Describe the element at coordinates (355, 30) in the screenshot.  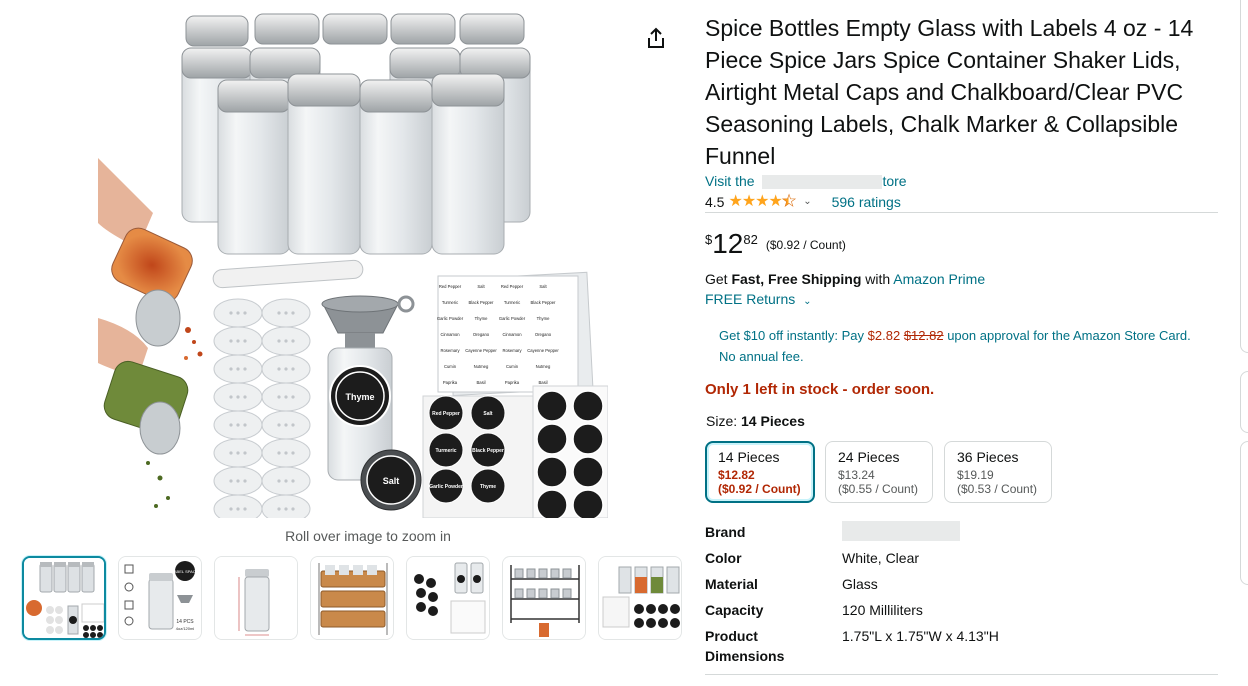
I see `jar-back-row` at that location.